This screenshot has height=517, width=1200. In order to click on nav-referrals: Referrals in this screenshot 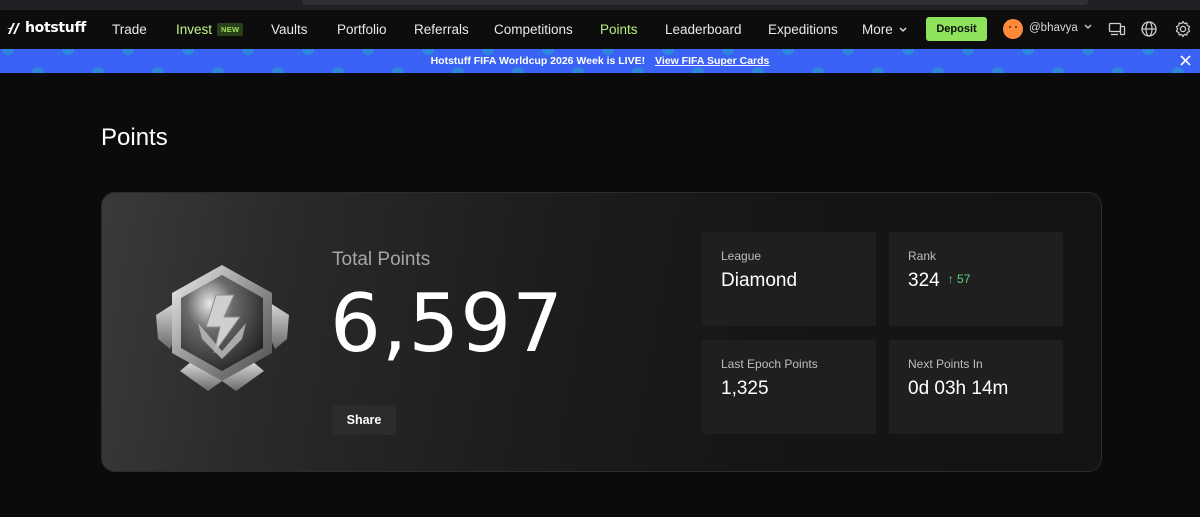, I will do `click(441, 29)`.